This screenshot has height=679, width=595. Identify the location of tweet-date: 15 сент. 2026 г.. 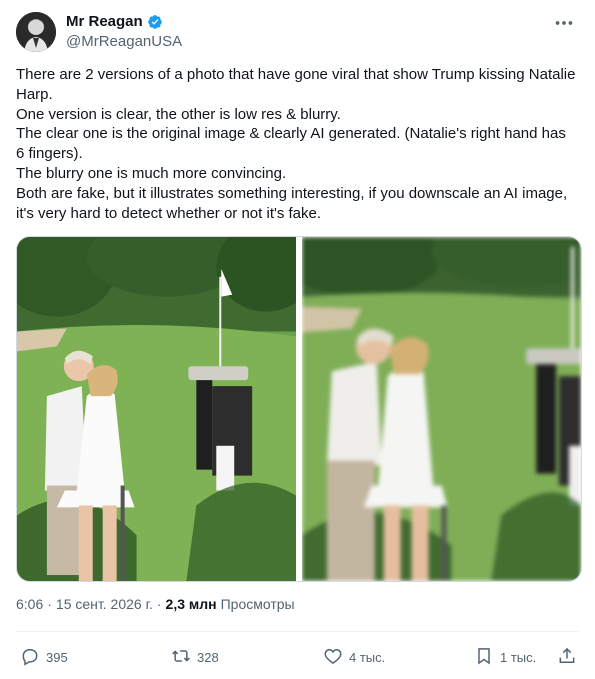
(104, 604).